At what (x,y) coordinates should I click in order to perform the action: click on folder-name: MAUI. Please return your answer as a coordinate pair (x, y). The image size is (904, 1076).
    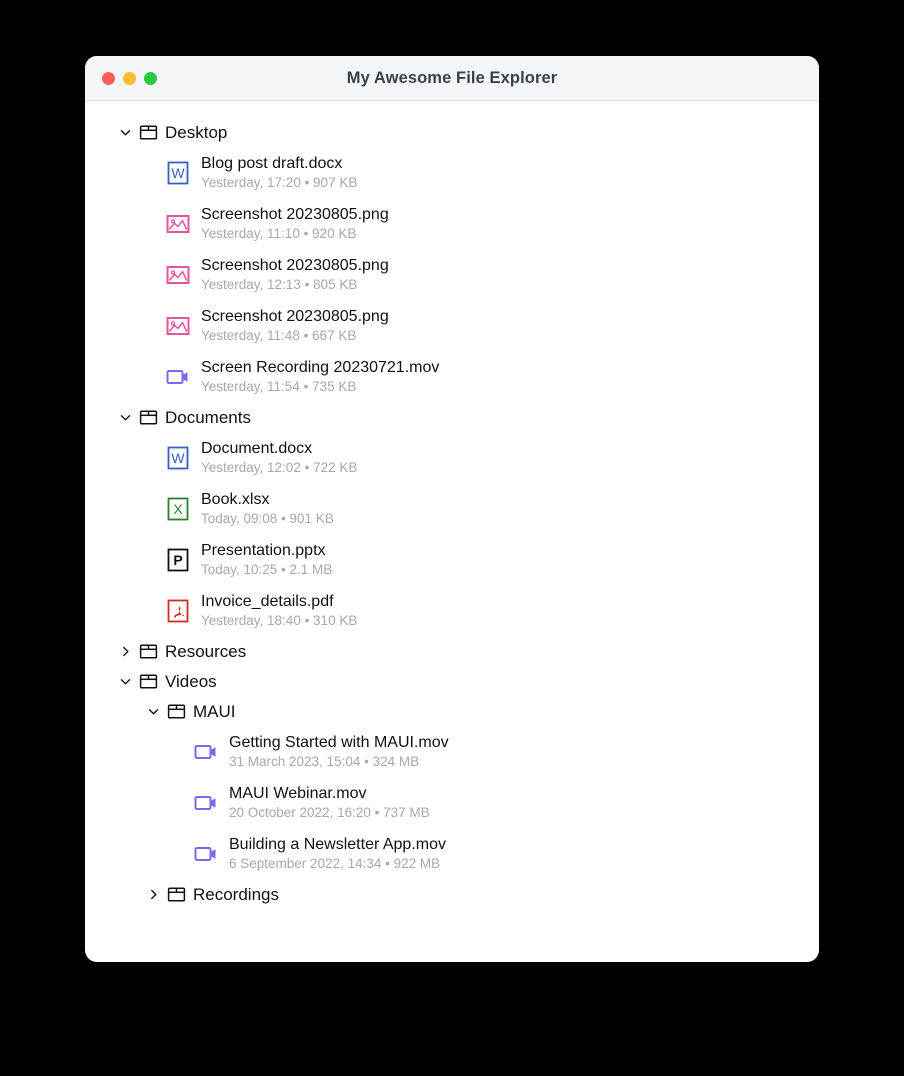
    Looking at the image, I should click on (214, 711).